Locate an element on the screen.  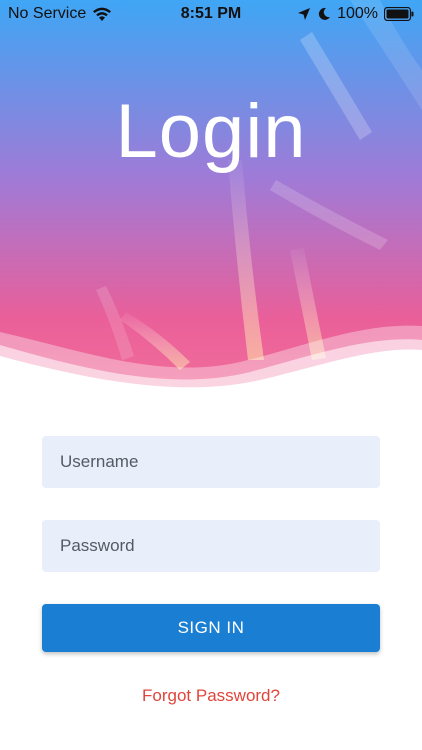
status-bar: No Service 8:51 PM 100% is located at coordinates (211, 14).